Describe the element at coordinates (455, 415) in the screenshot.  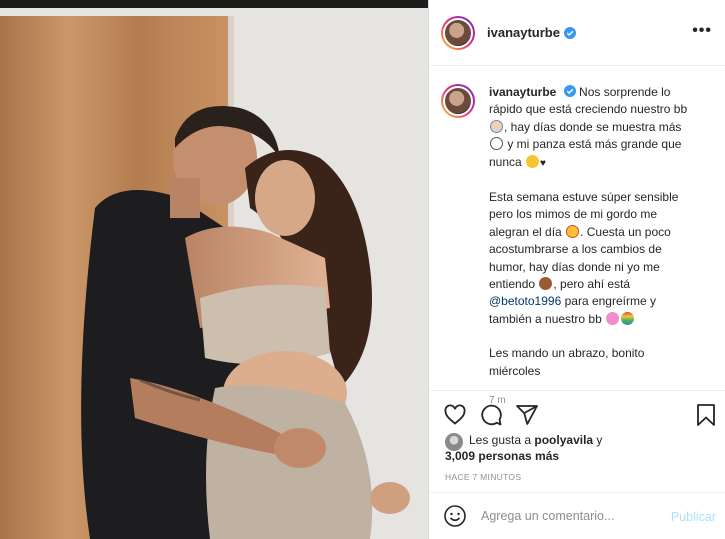
I see `heart-icon` at that location.